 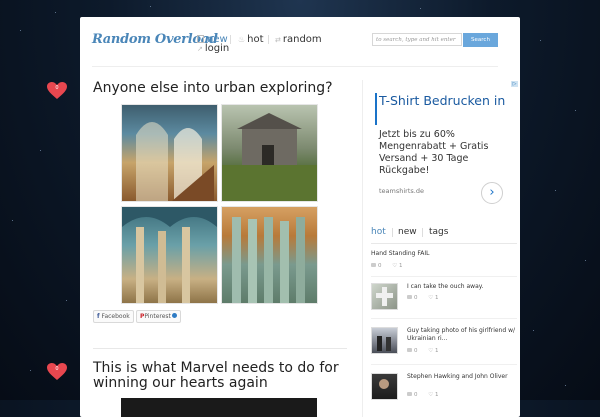 I want to click on abandoned-house-image, so click(x=269, y=157).